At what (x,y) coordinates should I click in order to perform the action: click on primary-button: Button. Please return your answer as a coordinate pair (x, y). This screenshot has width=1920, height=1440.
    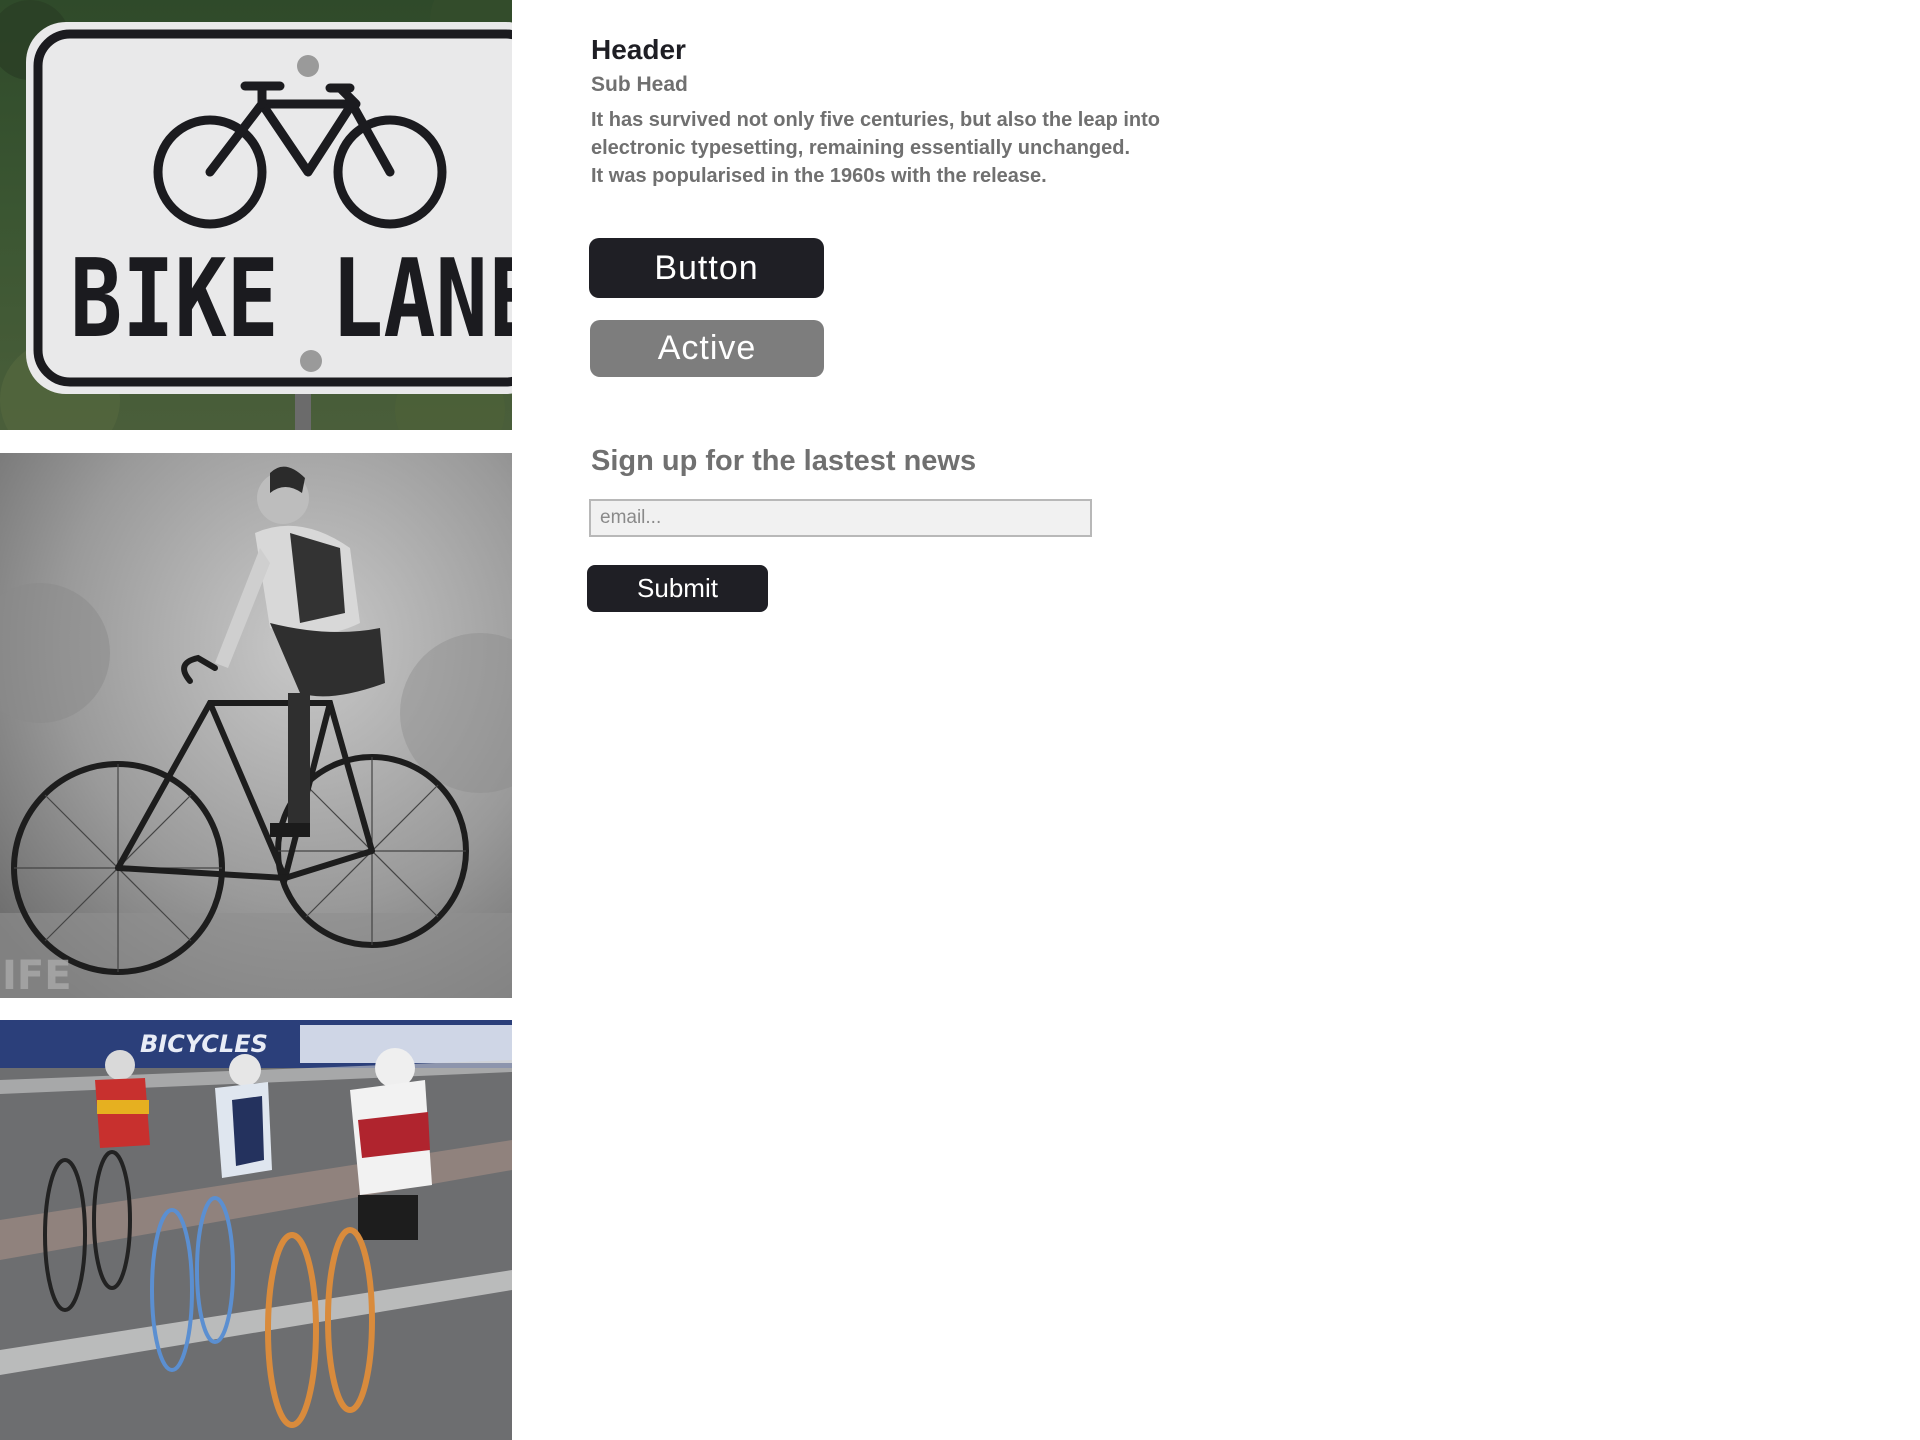
    Looking at the image, I should click on (706, 268).